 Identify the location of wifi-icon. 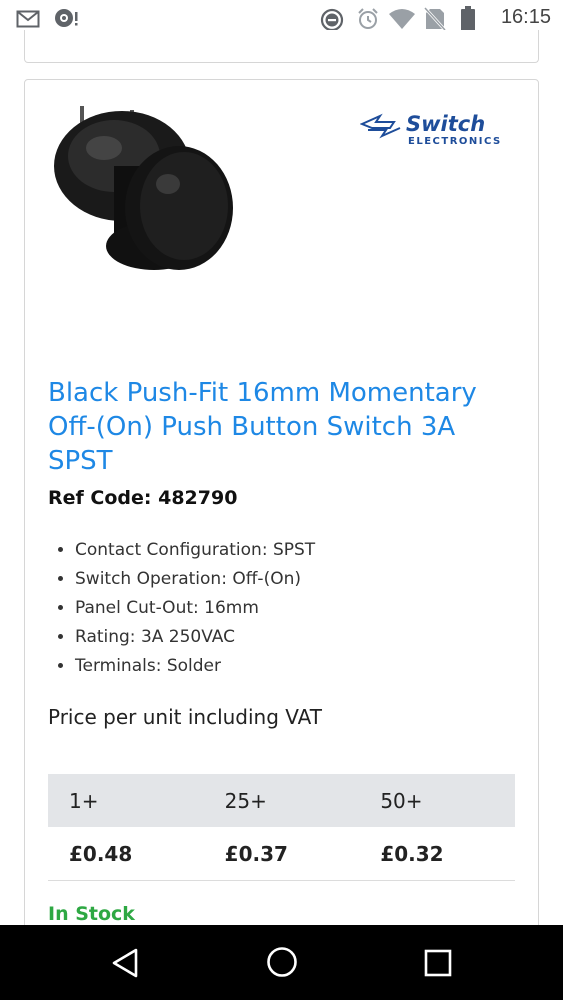
(402, 19).